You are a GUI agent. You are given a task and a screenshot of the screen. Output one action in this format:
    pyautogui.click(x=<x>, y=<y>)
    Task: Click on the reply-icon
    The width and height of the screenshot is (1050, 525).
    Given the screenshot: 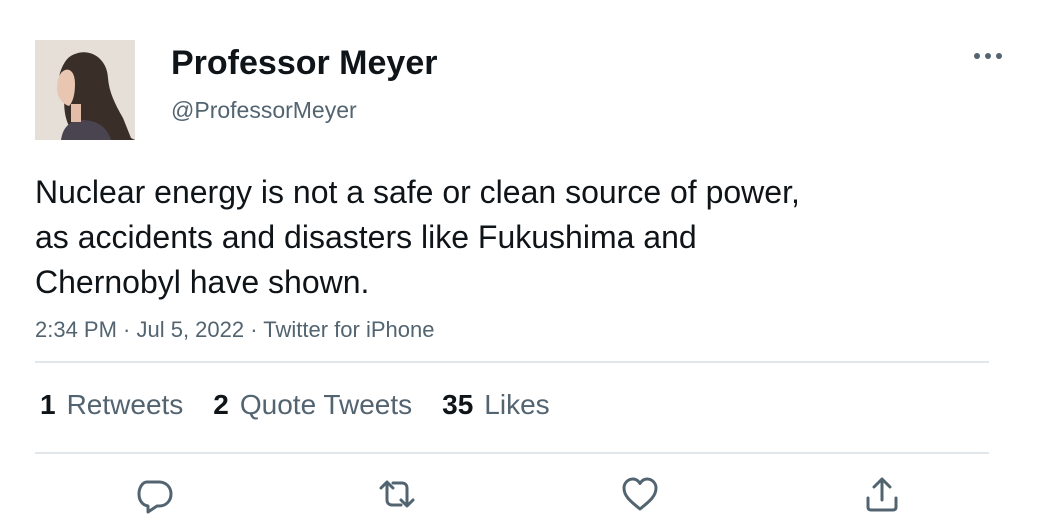 What is the action you would take?
    pyautogui.click(x=155, y=497)
    